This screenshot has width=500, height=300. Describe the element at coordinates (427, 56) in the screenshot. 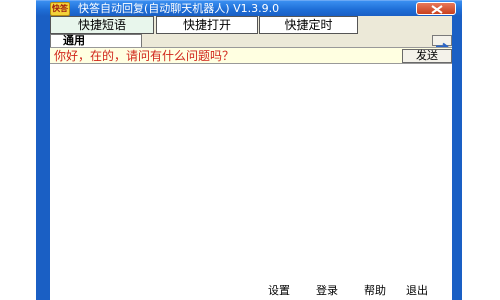

I see `send-button: 发送` at that location.